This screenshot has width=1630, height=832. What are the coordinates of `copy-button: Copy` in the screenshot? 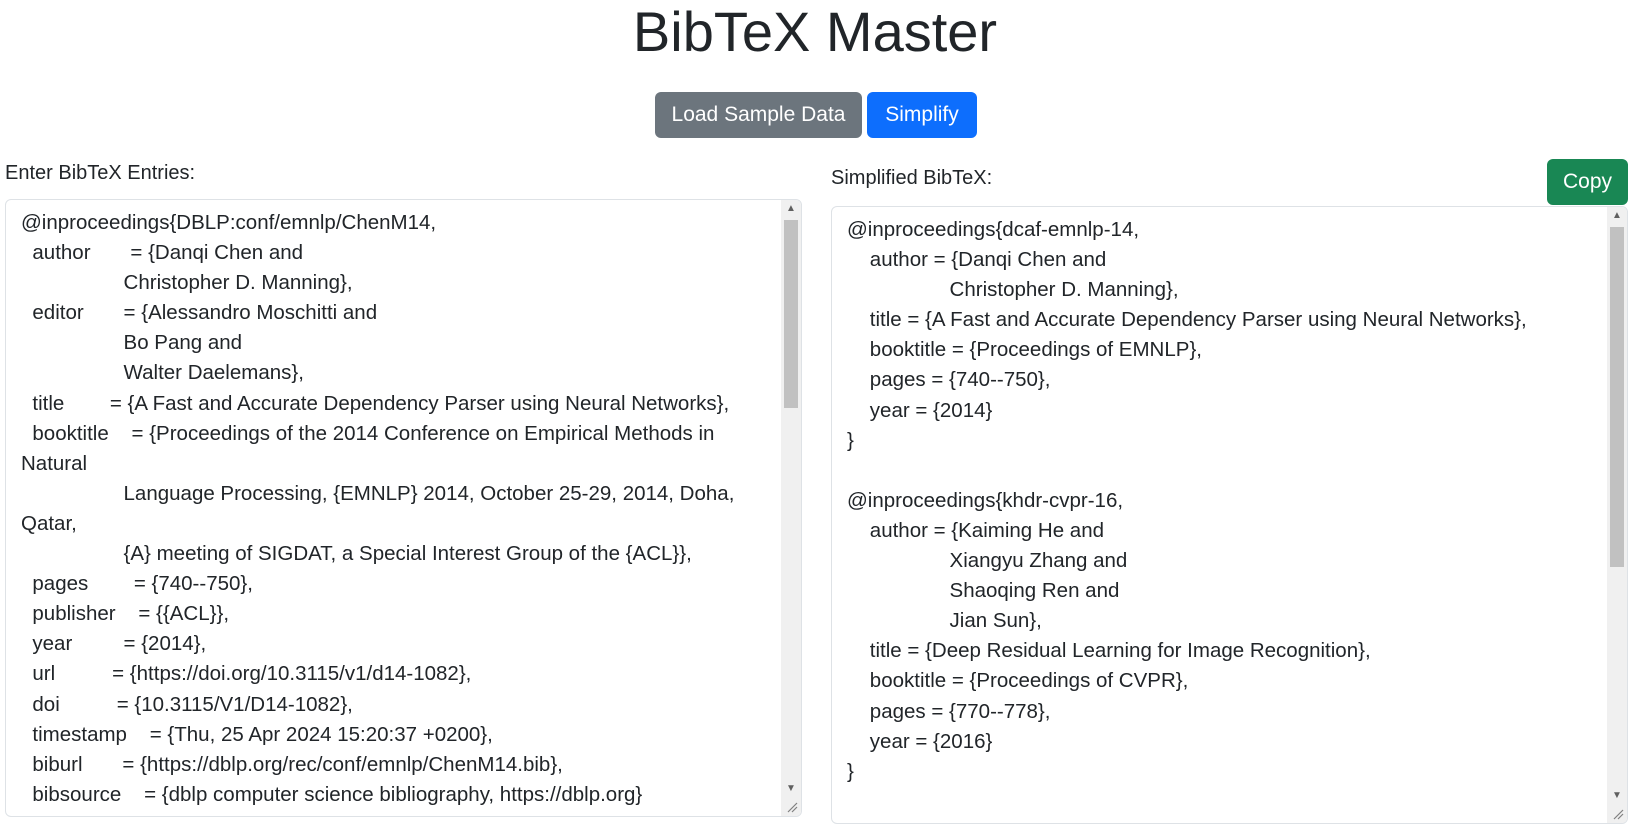 It's located at (1587, 182).